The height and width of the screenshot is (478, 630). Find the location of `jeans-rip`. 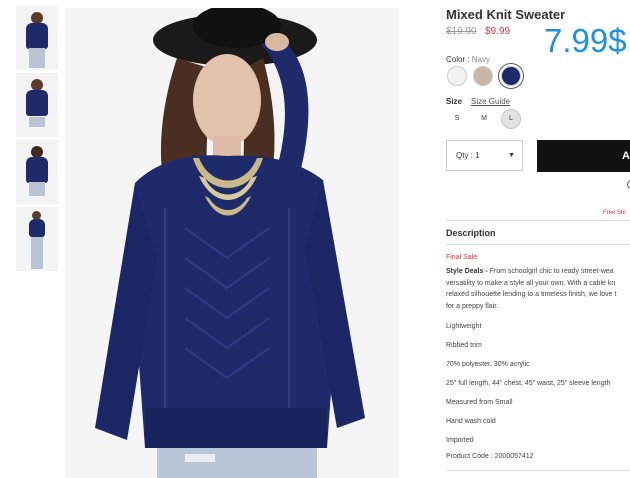

jeans-rip is located at coordinates (200, 458).